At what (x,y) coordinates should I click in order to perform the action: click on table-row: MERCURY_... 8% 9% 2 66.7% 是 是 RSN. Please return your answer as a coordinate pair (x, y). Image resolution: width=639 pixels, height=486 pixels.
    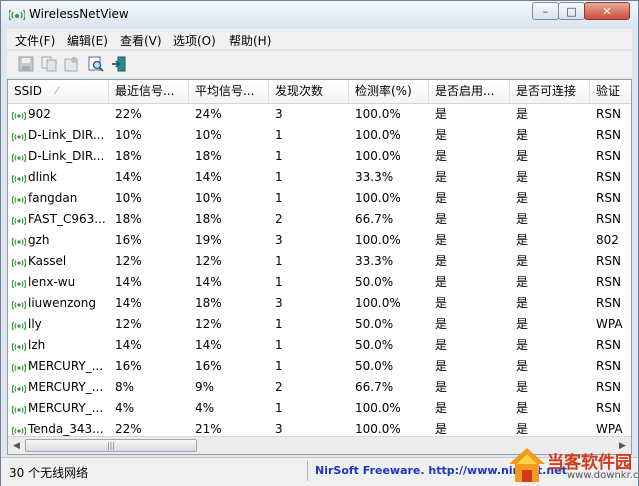
    Looking at the image, I should click on (319, 387).